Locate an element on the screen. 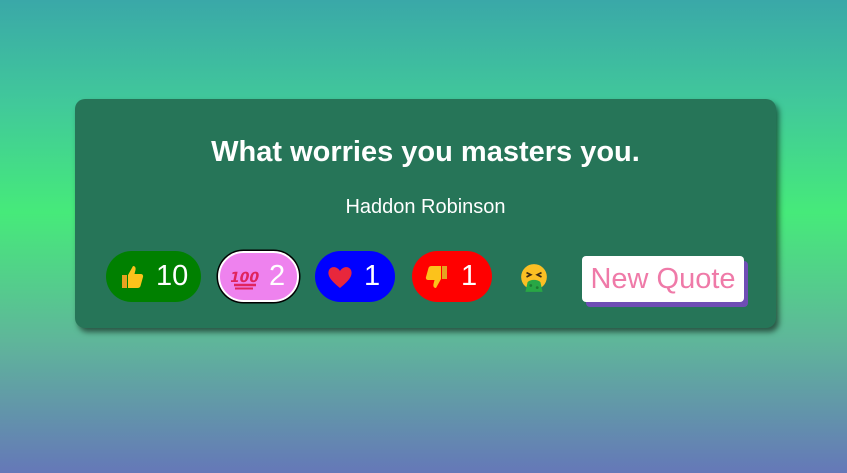 The height and width of the screenshot is (473, 847). thumbs-up-reaction-button: 10 is located at coordinates (153, 276).